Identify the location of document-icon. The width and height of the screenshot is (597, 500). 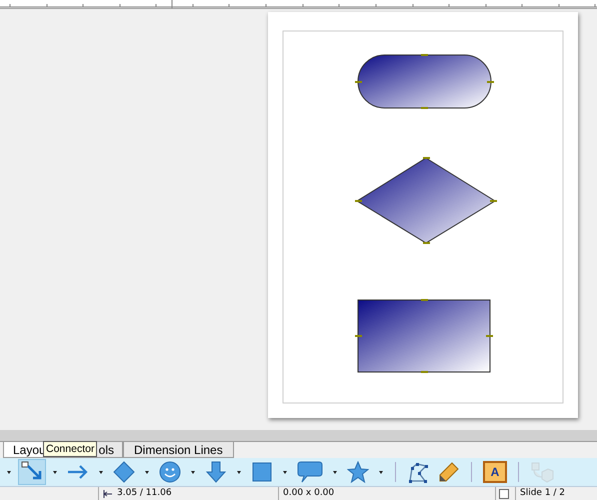
(504, 493).